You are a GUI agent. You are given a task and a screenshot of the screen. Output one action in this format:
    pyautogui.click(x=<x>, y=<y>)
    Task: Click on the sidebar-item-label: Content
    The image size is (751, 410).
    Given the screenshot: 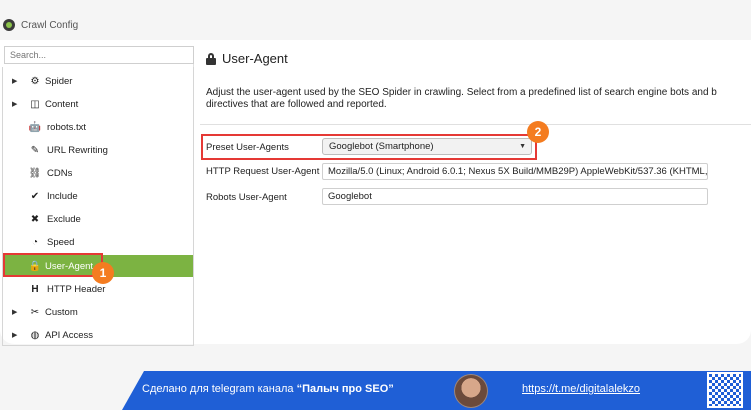 What is the action you would take?
    pyautogui.click(x=62, y=104)
    